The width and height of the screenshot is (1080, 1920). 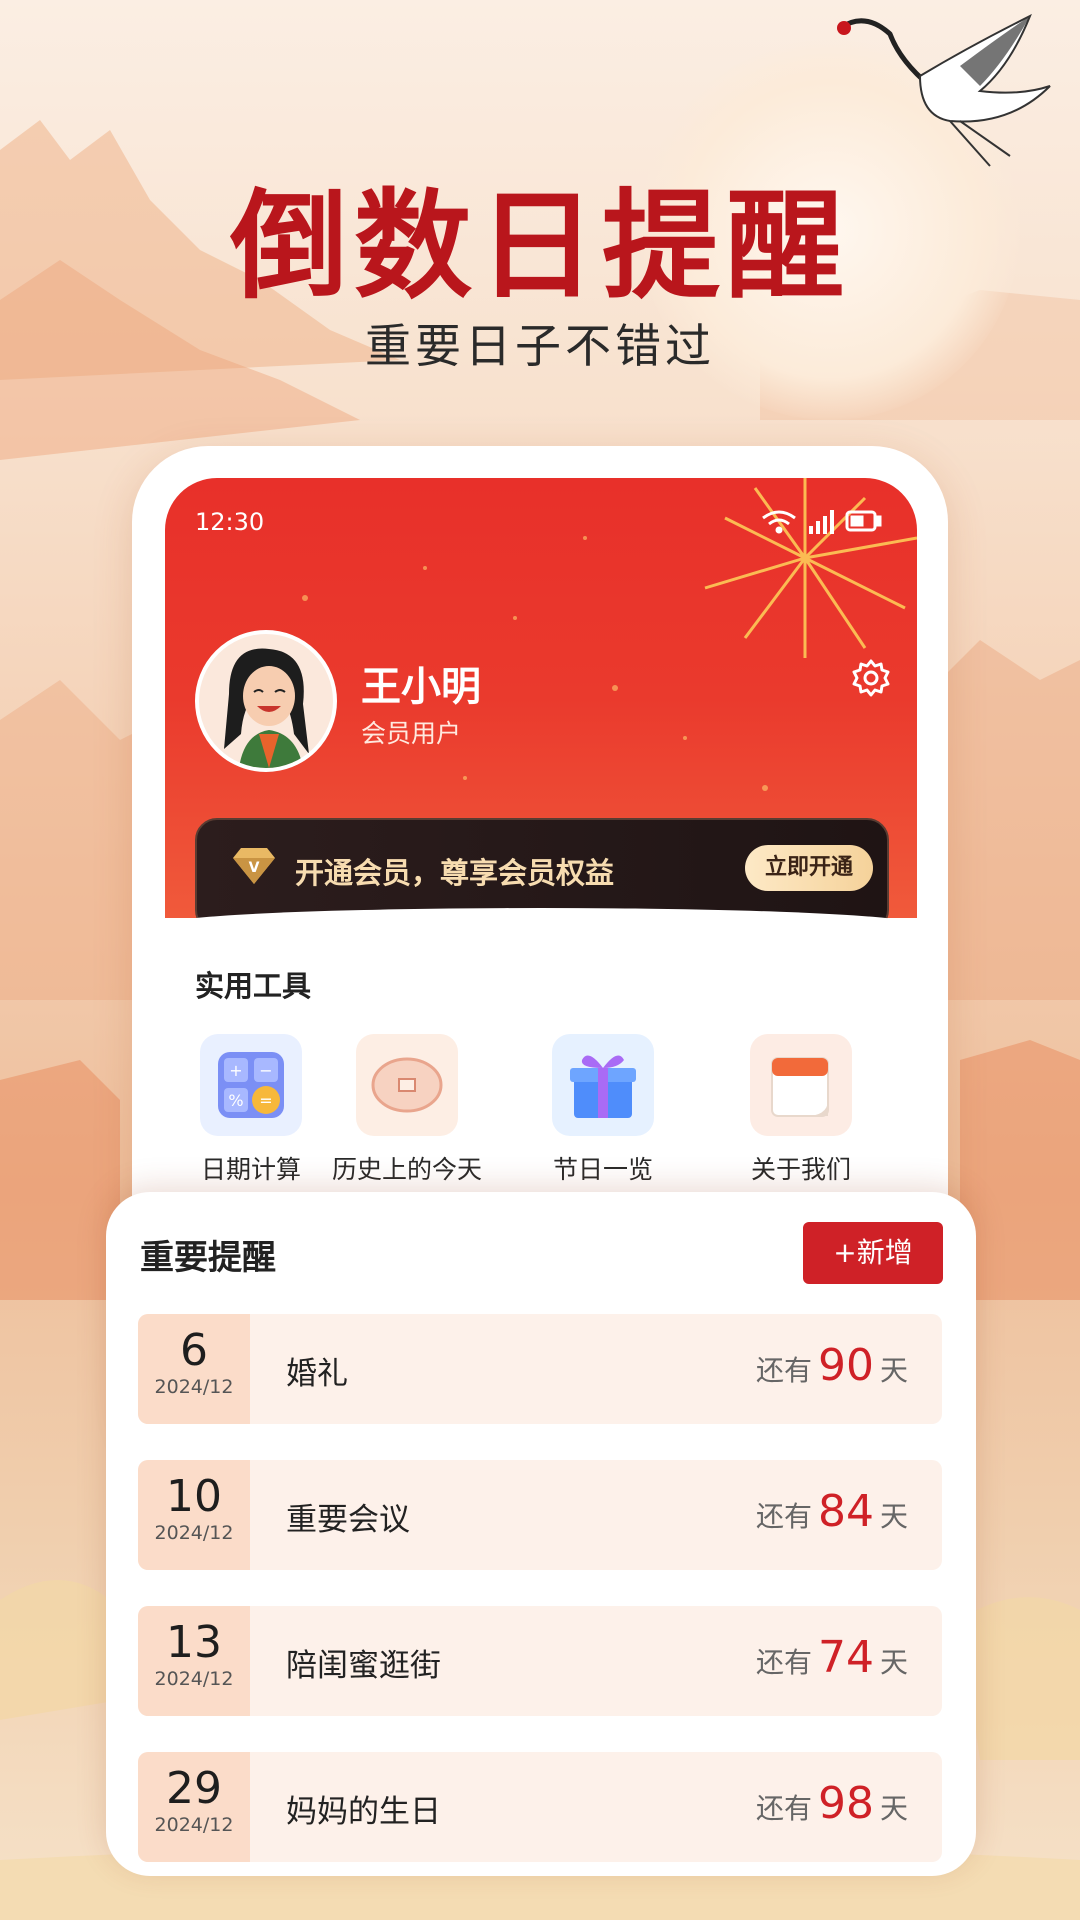 What do you see at coordinates (863, 521) in the screenshot?
I see `battery-icon` at bounding box center [863, 521].